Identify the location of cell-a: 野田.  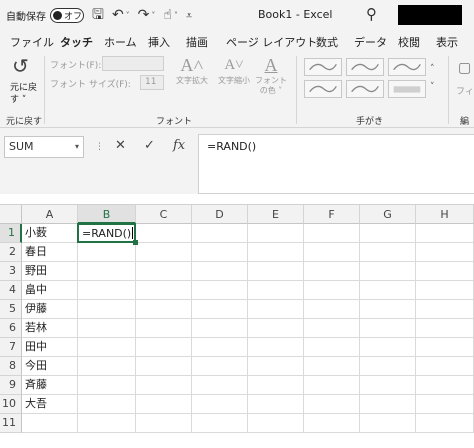
(50, 271).